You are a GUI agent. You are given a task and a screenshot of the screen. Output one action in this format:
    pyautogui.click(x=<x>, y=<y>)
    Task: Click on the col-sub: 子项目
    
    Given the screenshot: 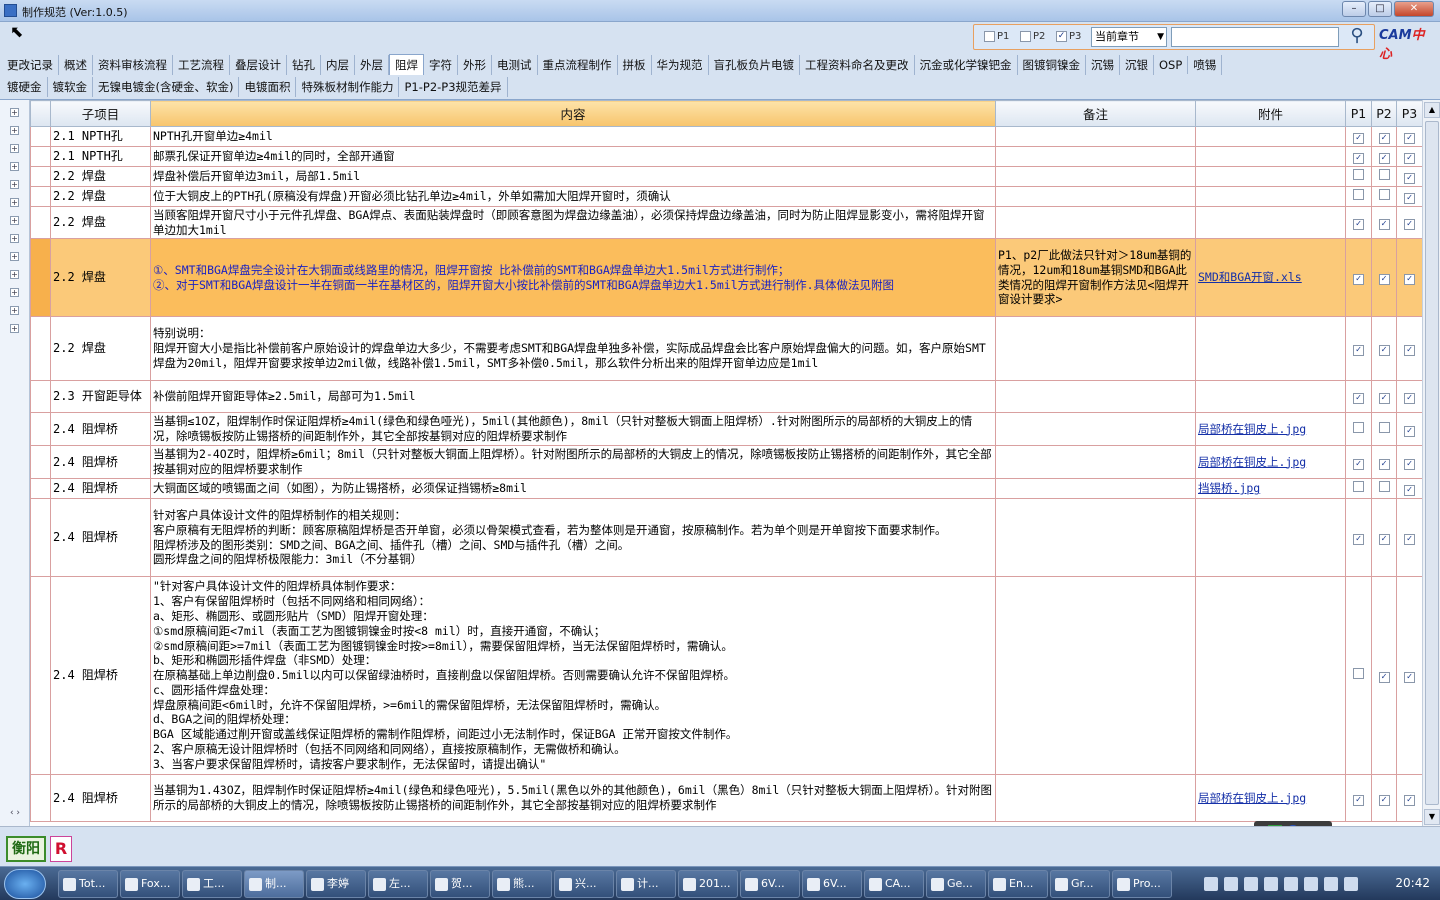 What is the action you would take?
    pyautogui.click(x=100, y=113)
    